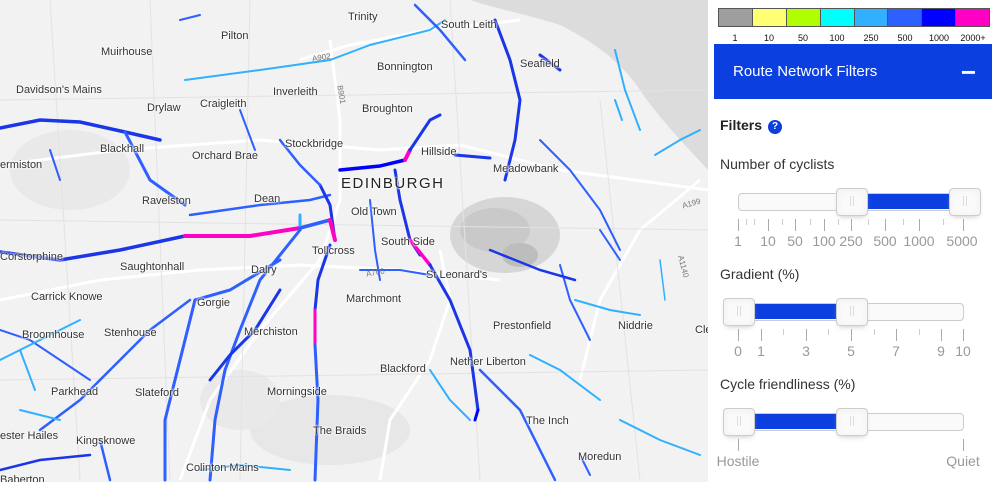 The height and width of the screenshot is (482, 992). I want to click on cyclists-slider, so click(859, 202).